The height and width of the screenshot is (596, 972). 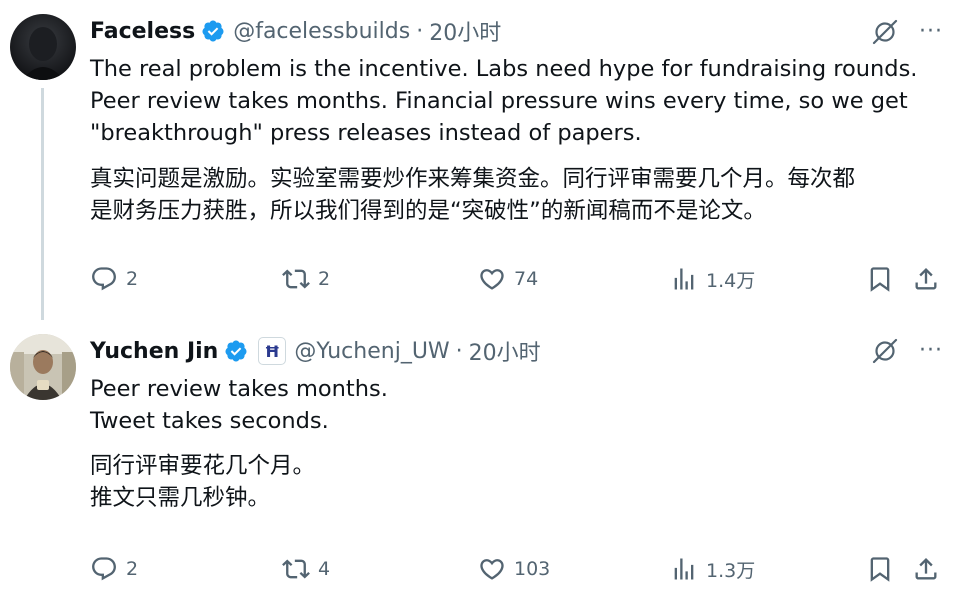 I want to click on text-line: 是财务压力获胜，所以我们得到的是“突破性”的新闻稿而不是论文。, so click(x=428, y=211).